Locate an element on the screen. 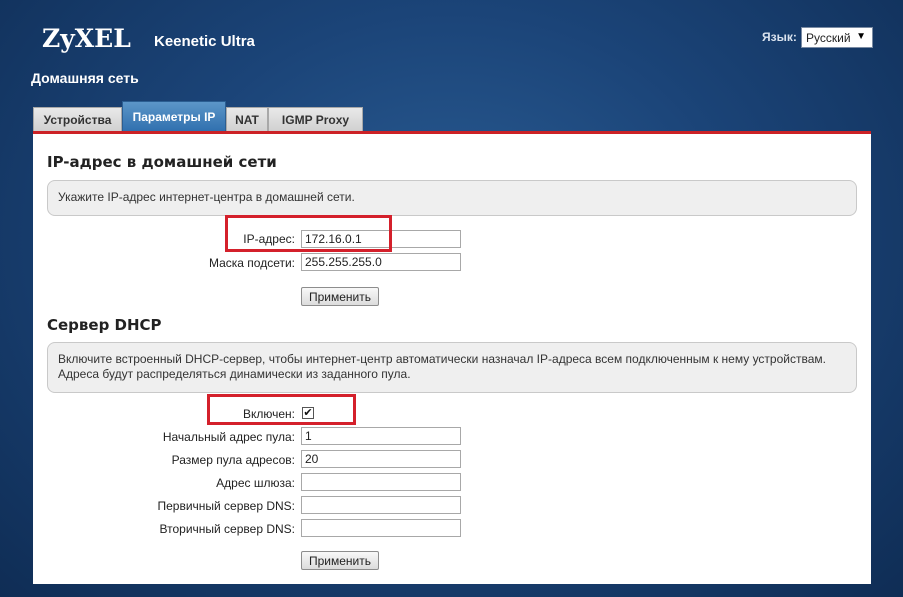  chevron-down-icon: ▼ is located at coordinates (861, 36).